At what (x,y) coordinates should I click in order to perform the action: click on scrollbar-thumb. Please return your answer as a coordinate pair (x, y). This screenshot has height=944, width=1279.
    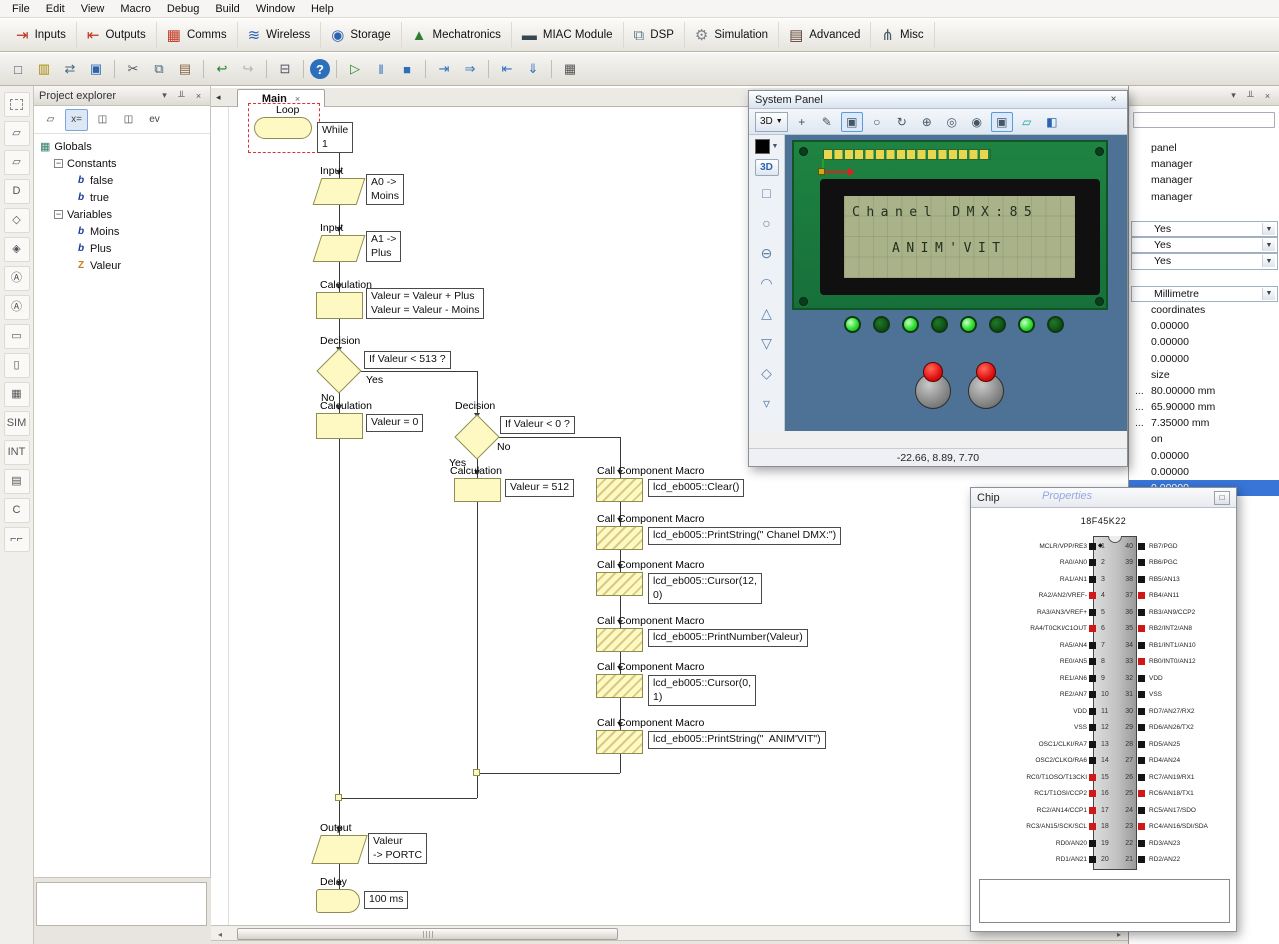
    Looking at the image, I should click on (427, 934).